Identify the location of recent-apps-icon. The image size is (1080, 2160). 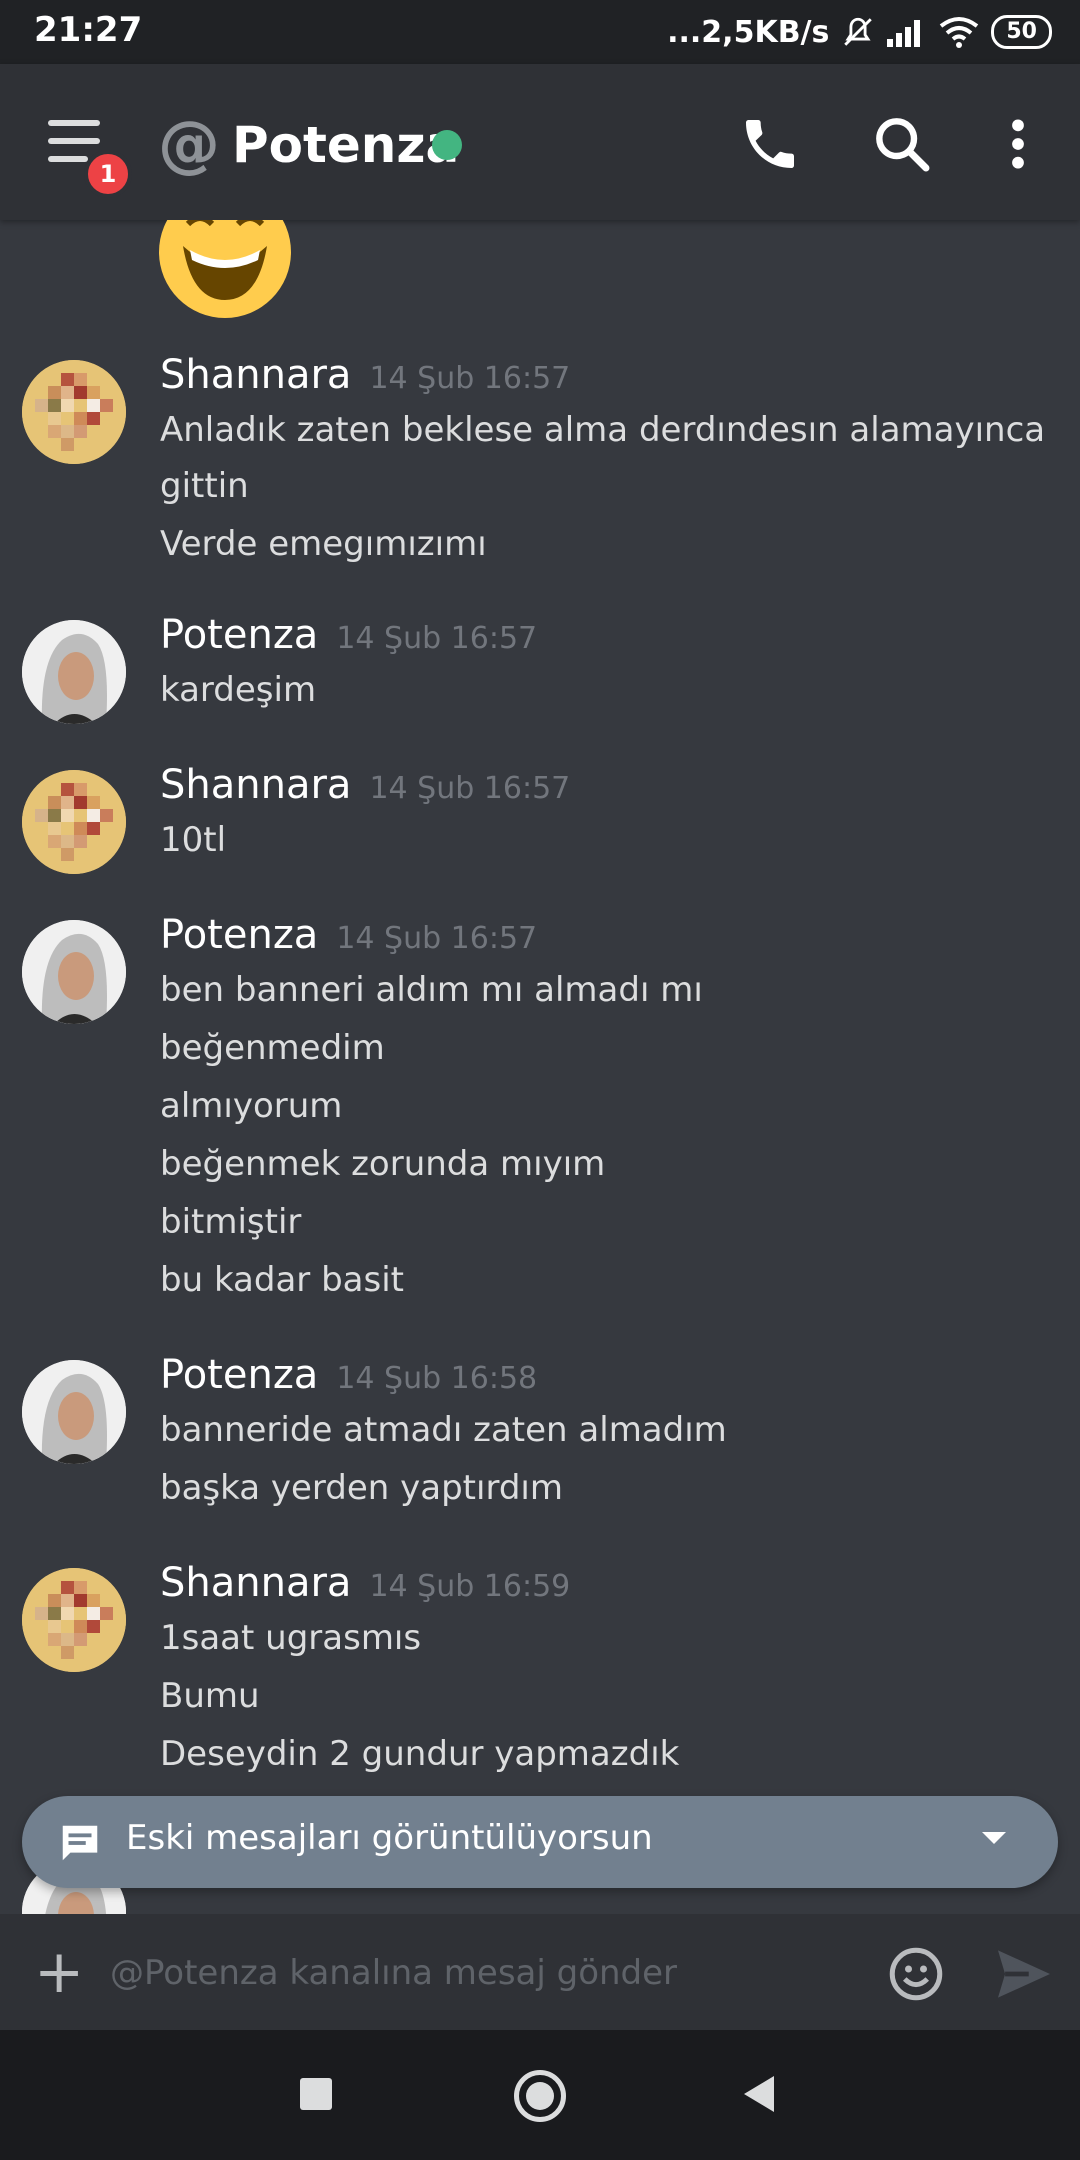
(316, 2094).